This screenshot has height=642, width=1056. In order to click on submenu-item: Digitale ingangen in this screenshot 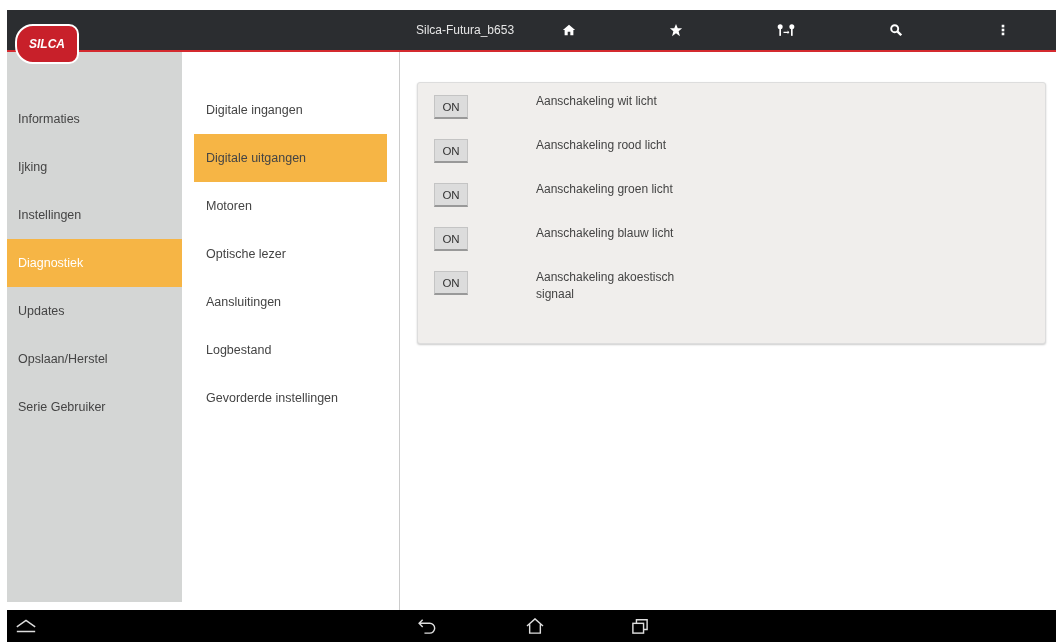, I will do `click(290, 110)`.